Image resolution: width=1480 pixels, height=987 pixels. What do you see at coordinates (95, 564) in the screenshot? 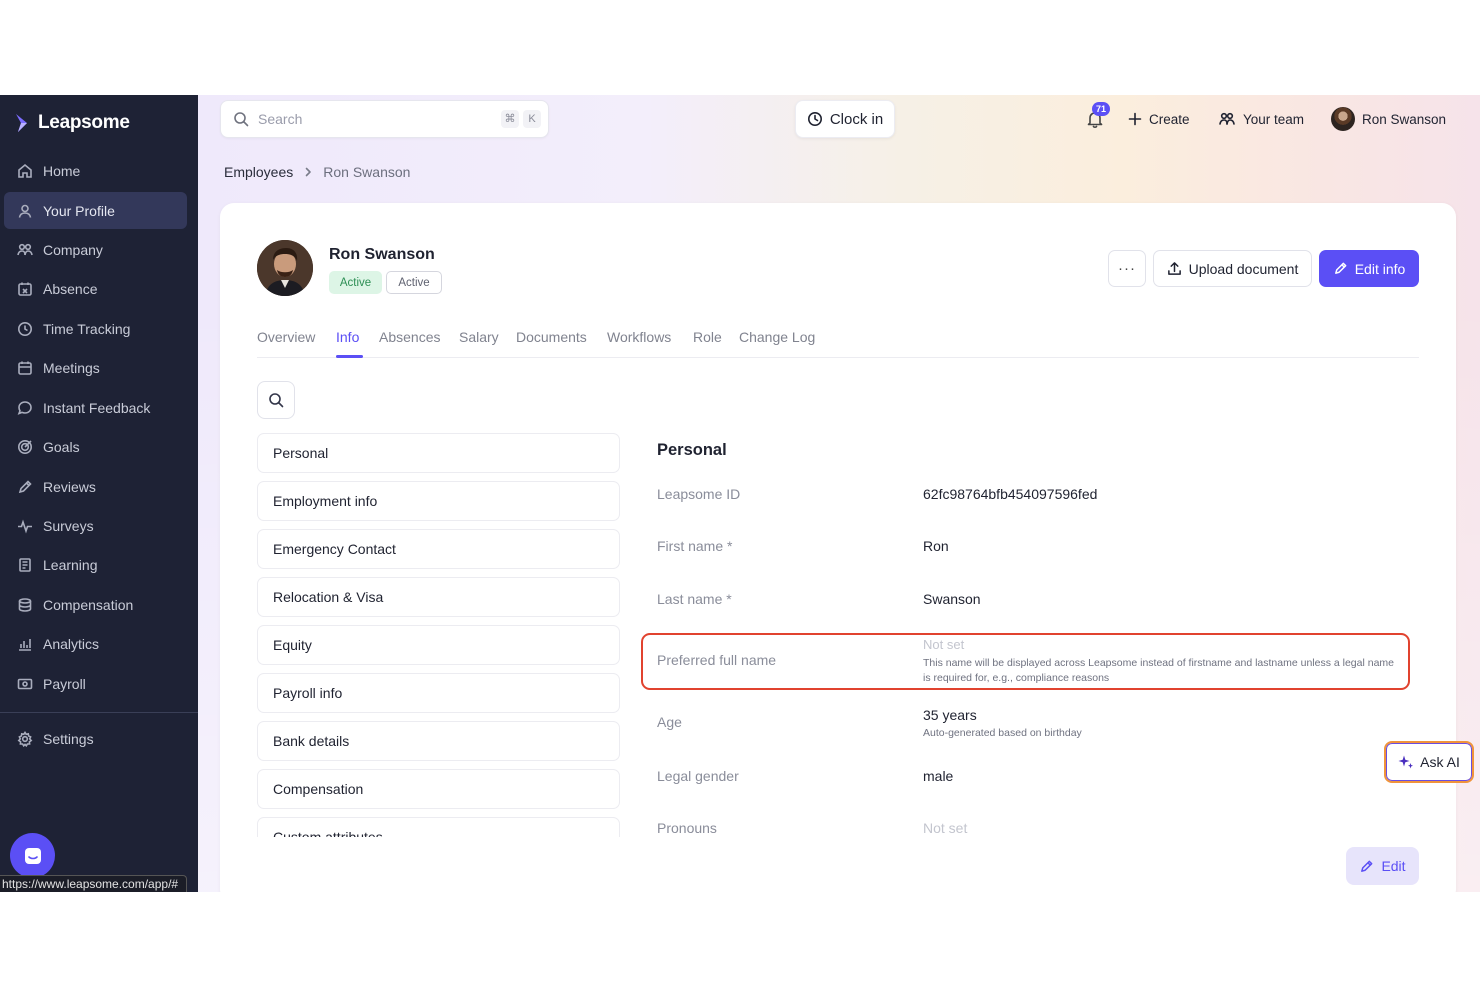
I see `sidebar-item-learning: Learning` at bounding box center [95, 564].